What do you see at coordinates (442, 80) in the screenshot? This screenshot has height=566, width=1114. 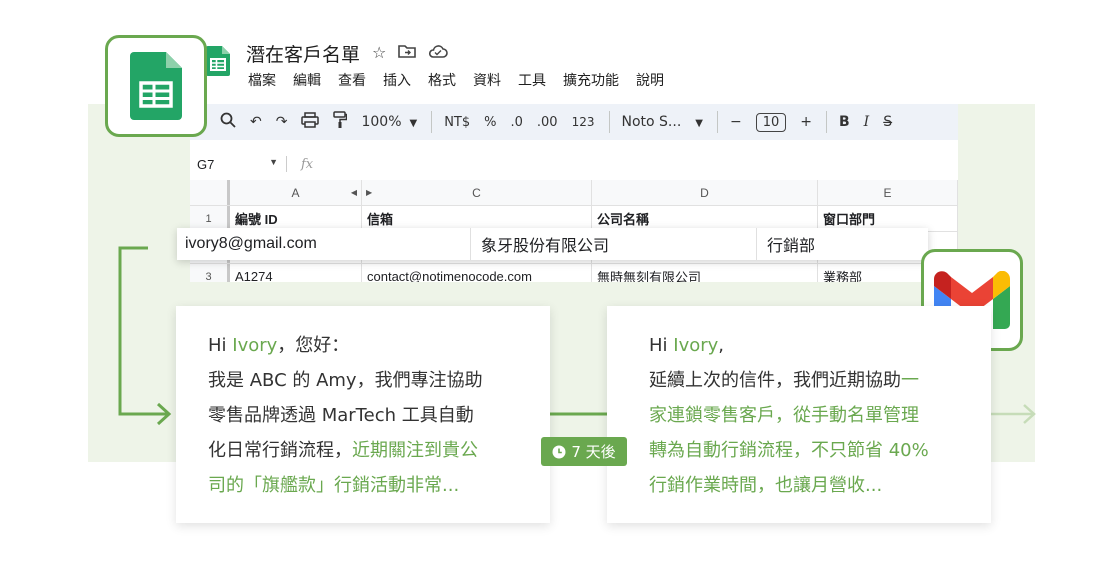 I see `menu-format: 格式` at bounding box center [442, 80].